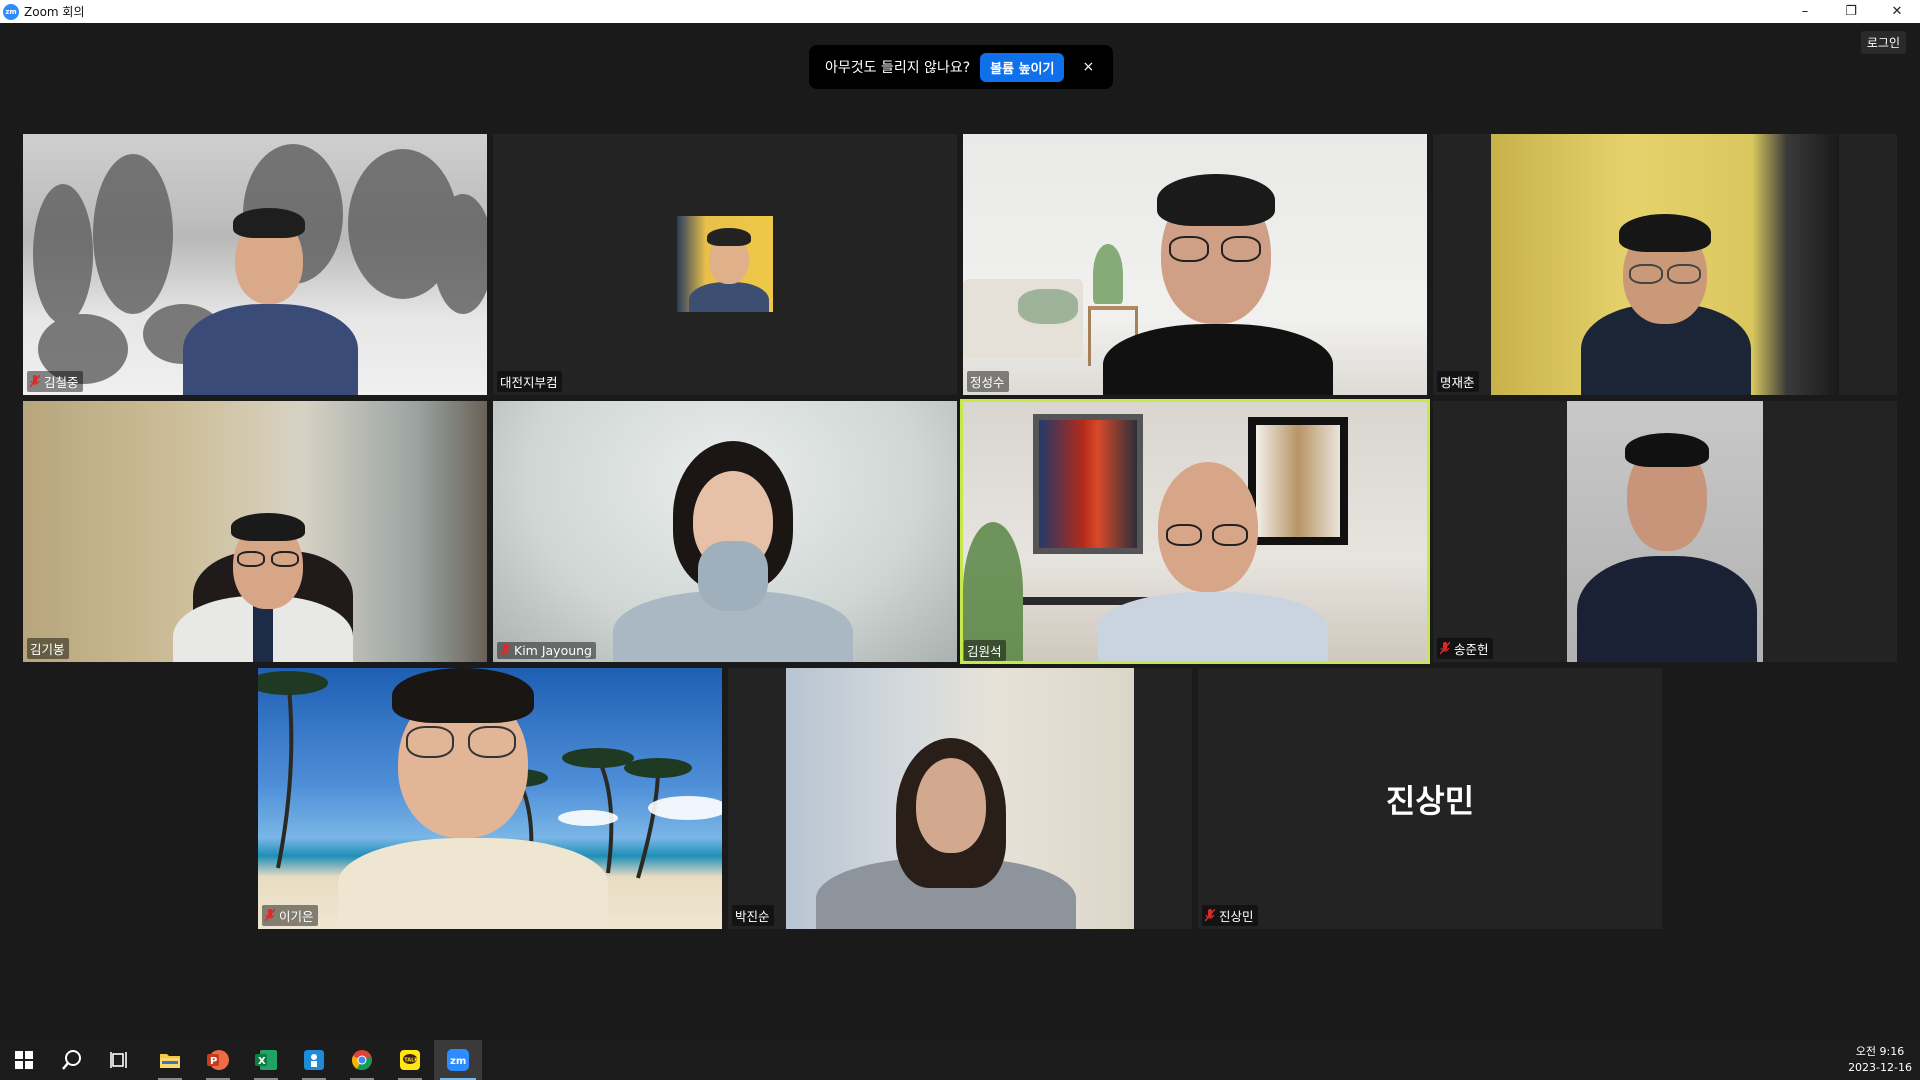 This screenshot has width=1920, height=1080. I want to click on restore-button: ❐, so click(1851, 11).